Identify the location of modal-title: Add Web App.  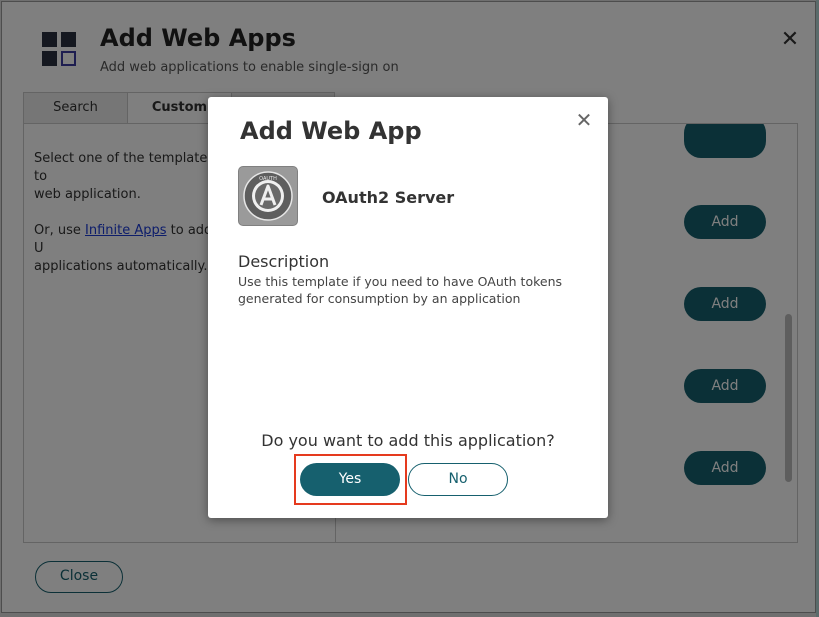
(331, 131).